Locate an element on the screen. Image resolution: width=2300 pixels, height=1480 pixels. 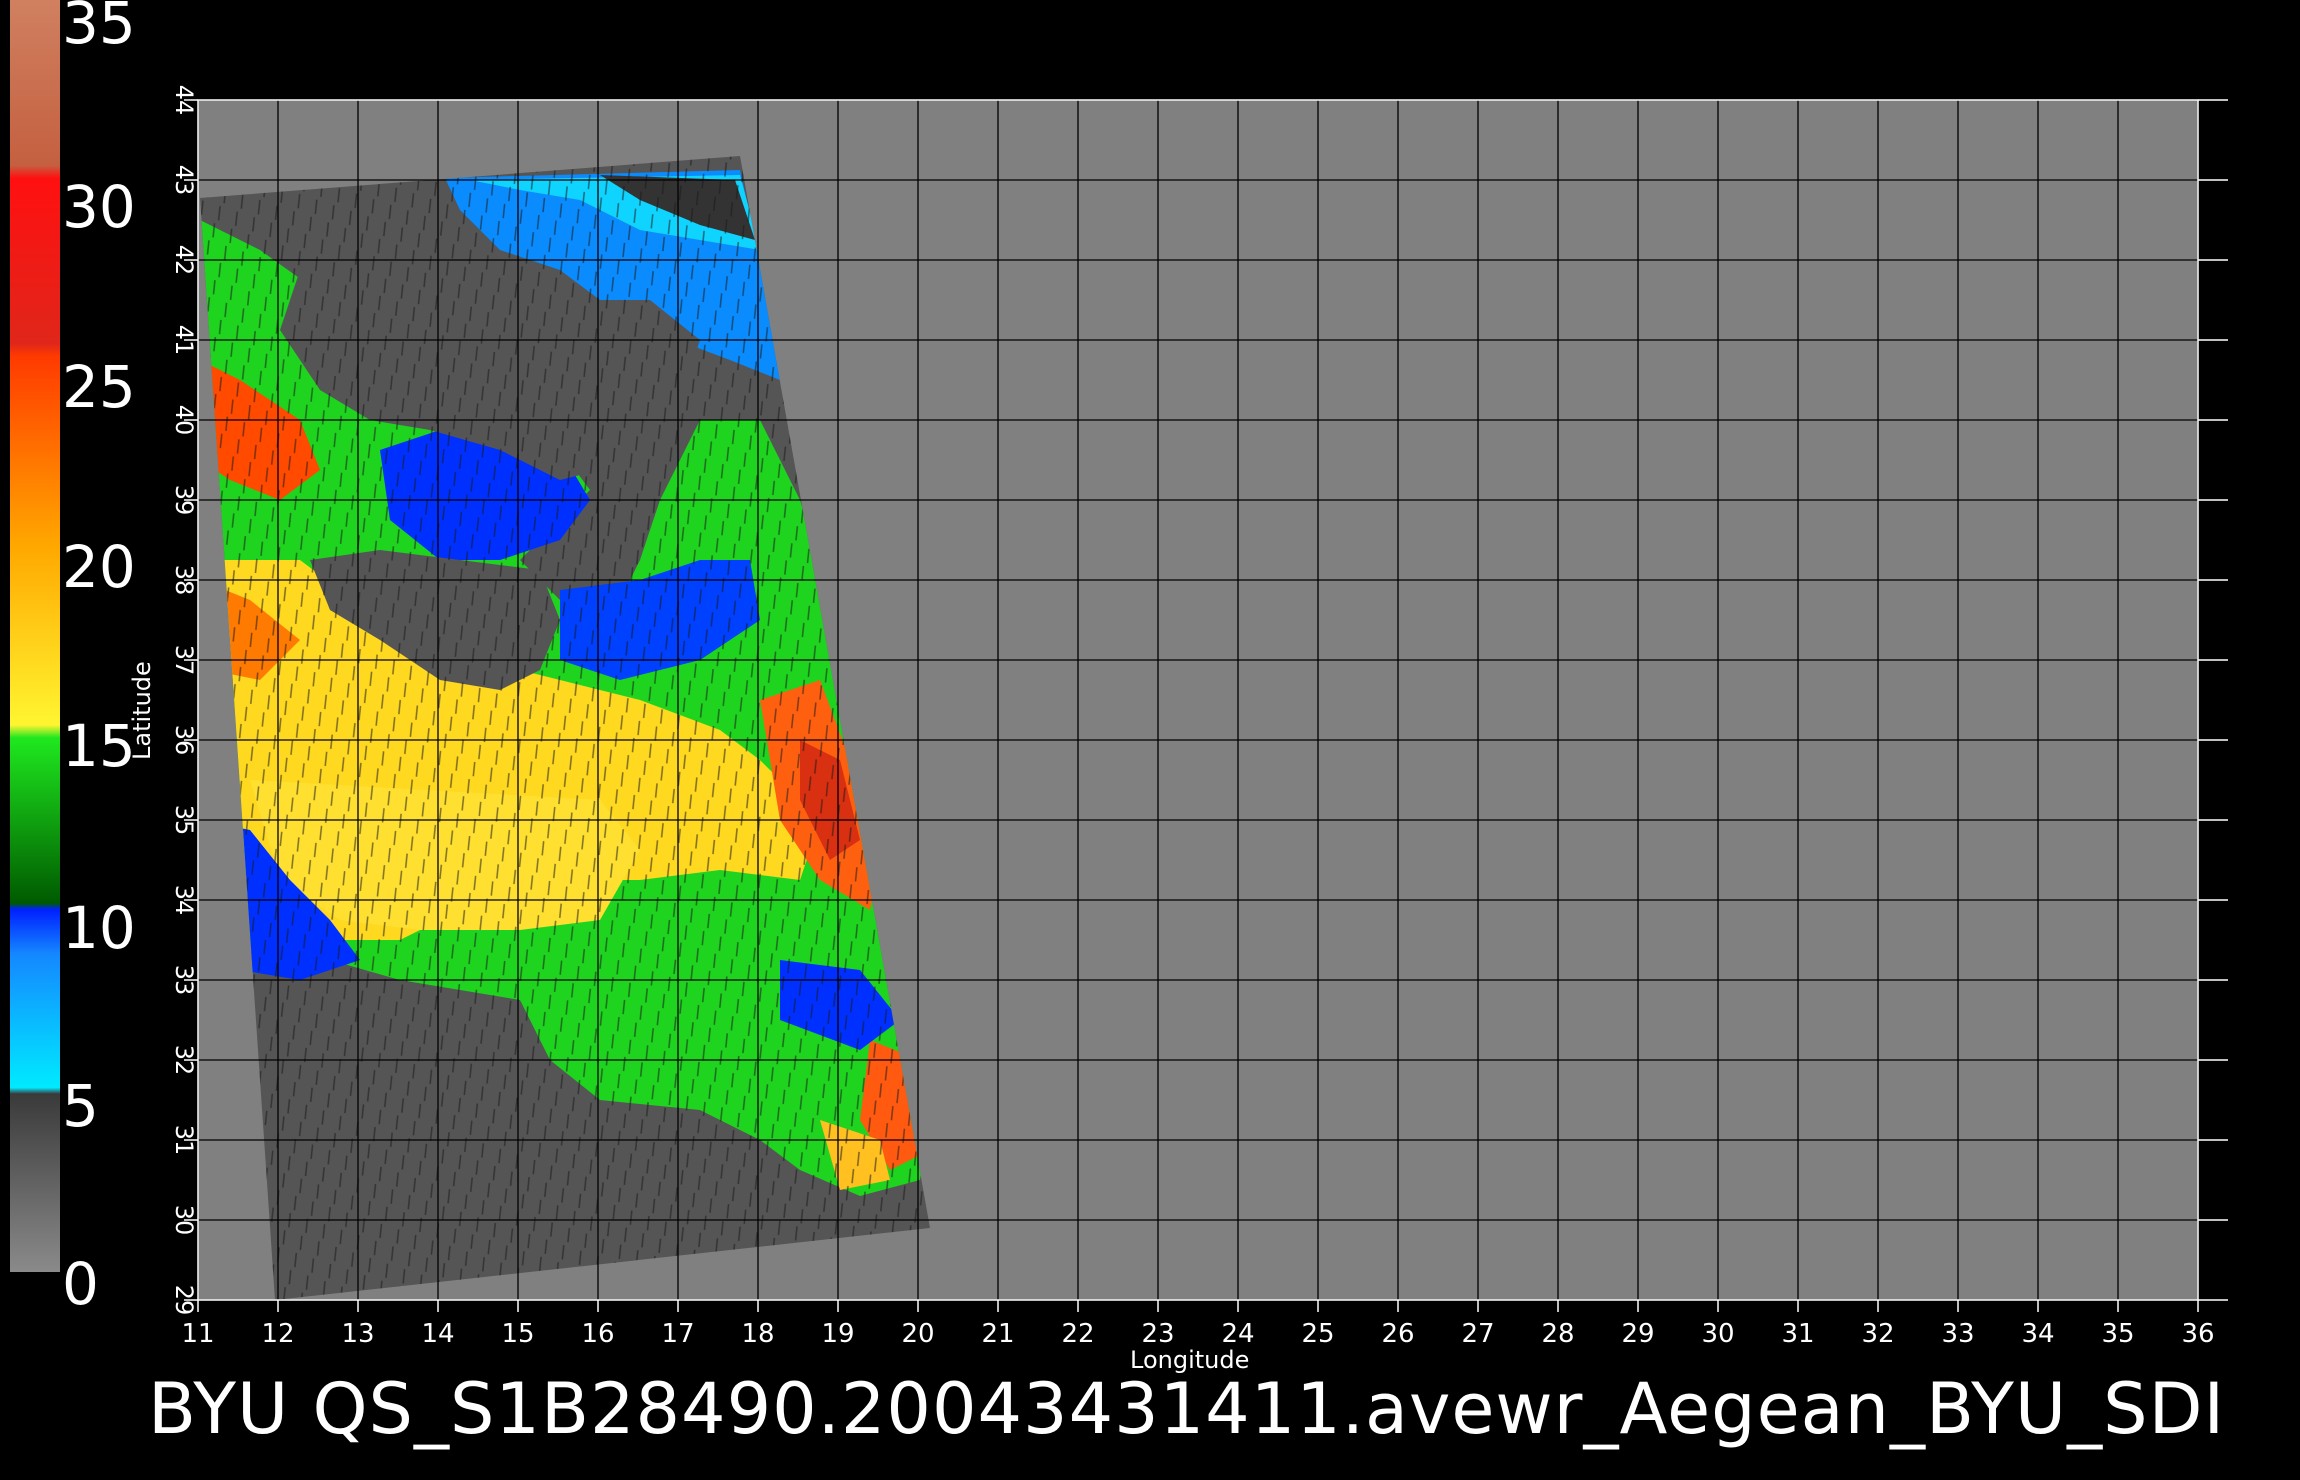
x-tick-label: 12 is located at coordinates (277, 1334).